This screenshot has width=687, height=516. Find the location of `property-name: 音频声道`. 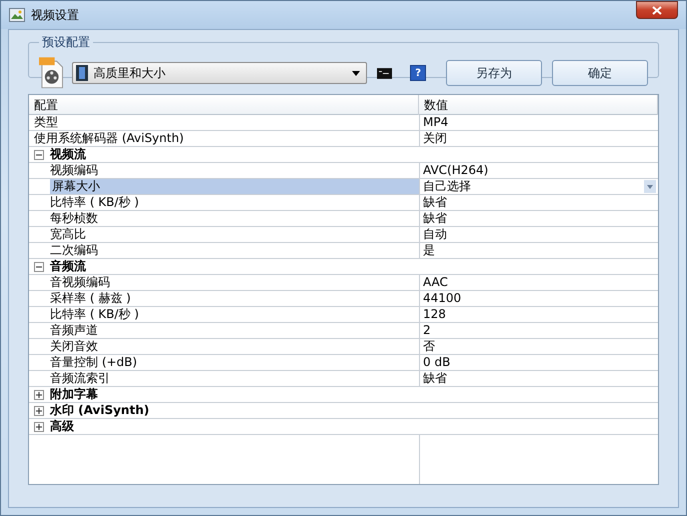

property-name: 音频声道 is located at coordinates (74, 330).